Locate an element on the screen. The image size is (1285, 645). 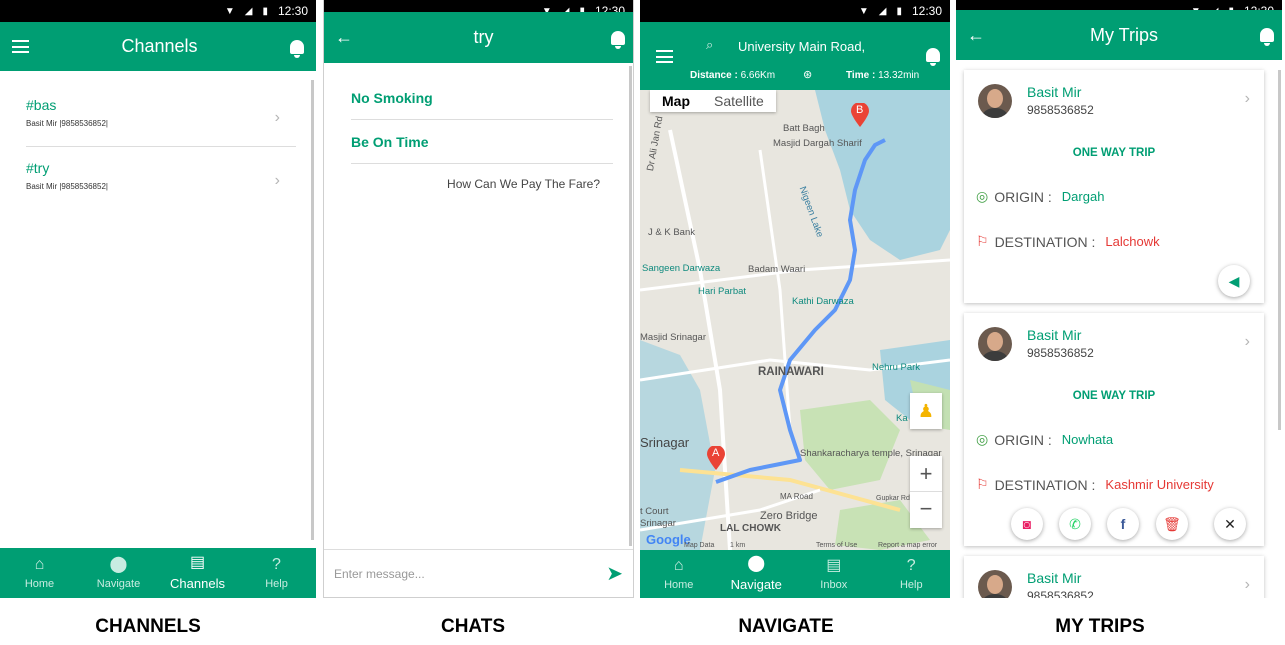
map-pin-b: B is located at coordinates (860, 114).